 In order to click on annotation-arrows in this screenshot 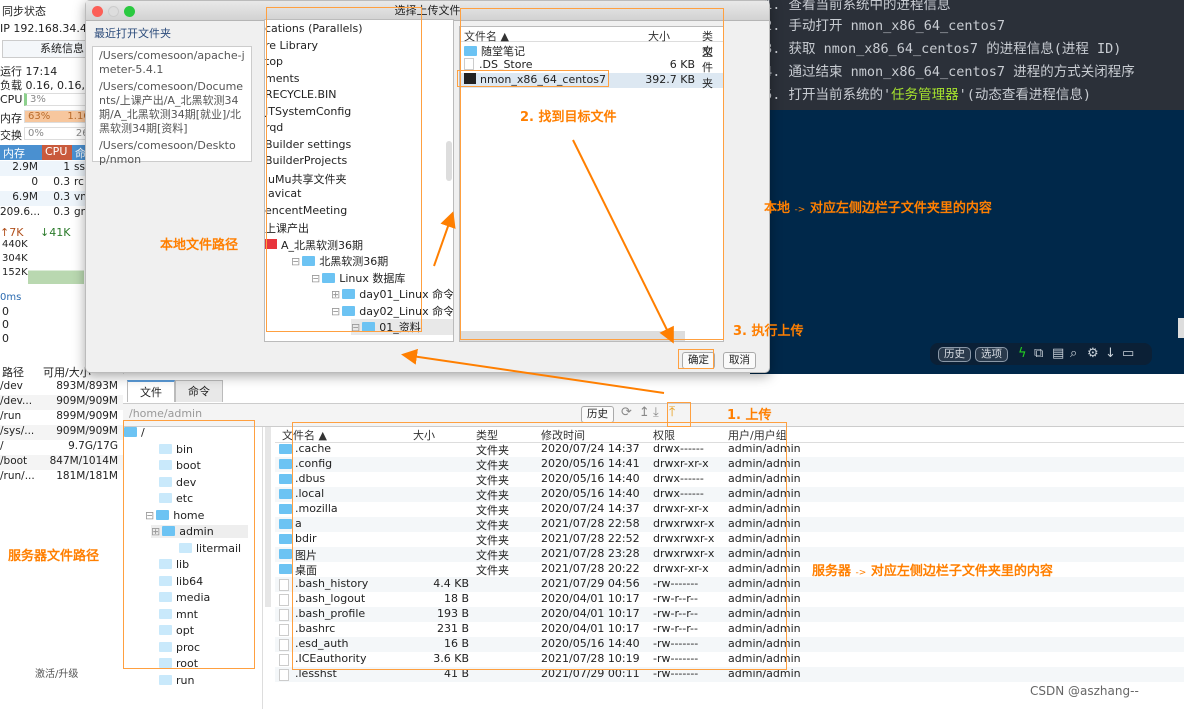, I will do `click(537, 266)`.